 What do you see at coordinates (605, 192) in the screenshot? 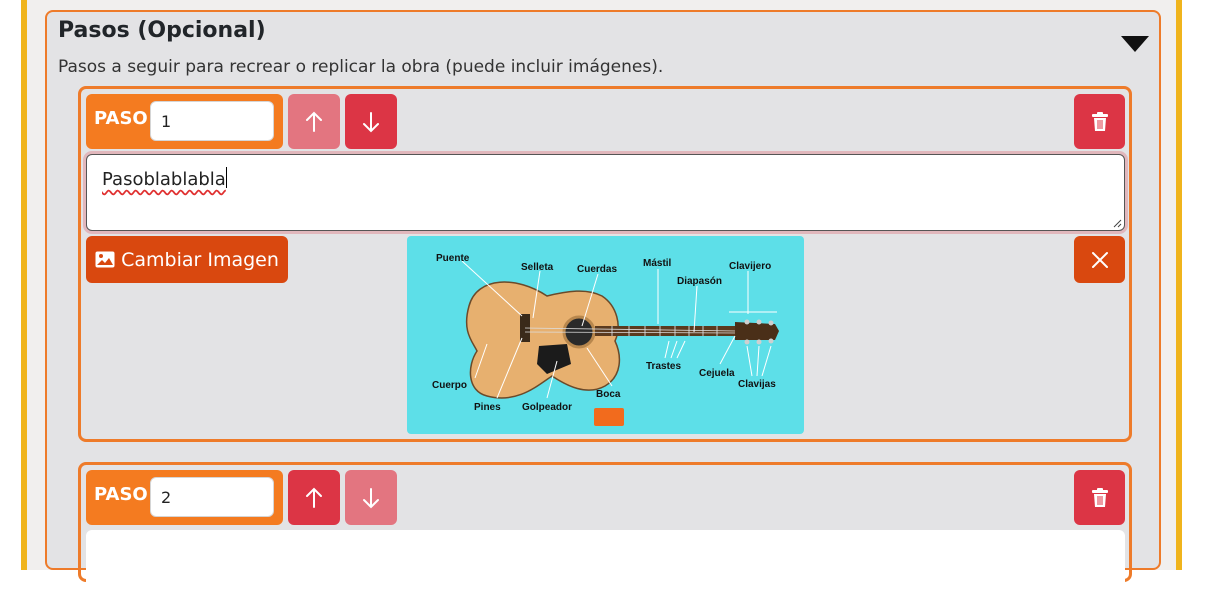
I see `step-text-area: Pasoblablabla` at bounding box center [605, 192].